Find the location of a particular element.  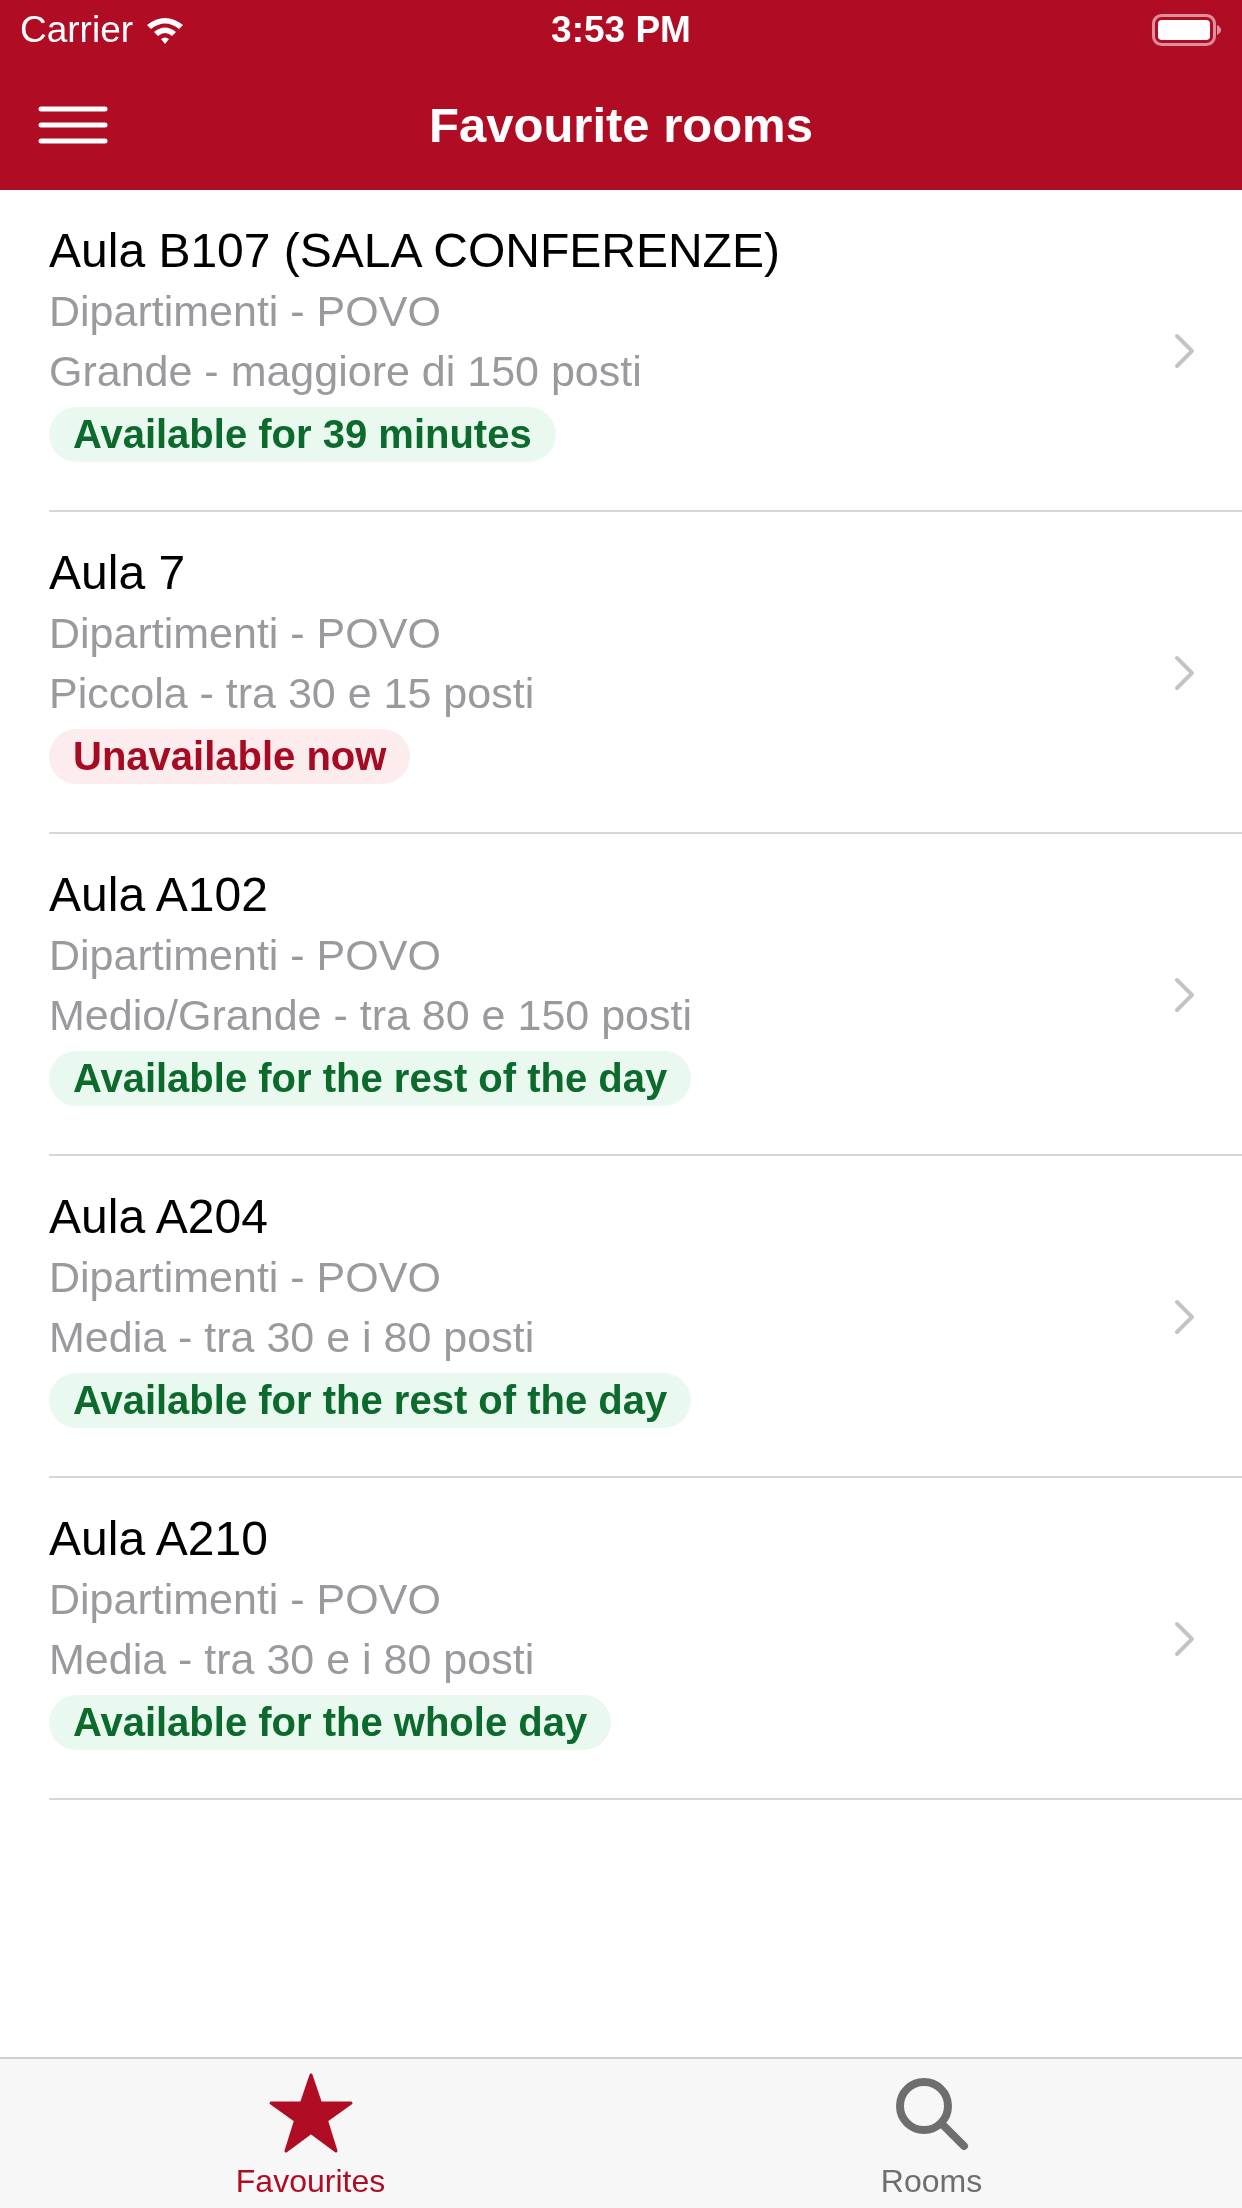

room-name: Aula A210 is located at coordinates (158, 1539).